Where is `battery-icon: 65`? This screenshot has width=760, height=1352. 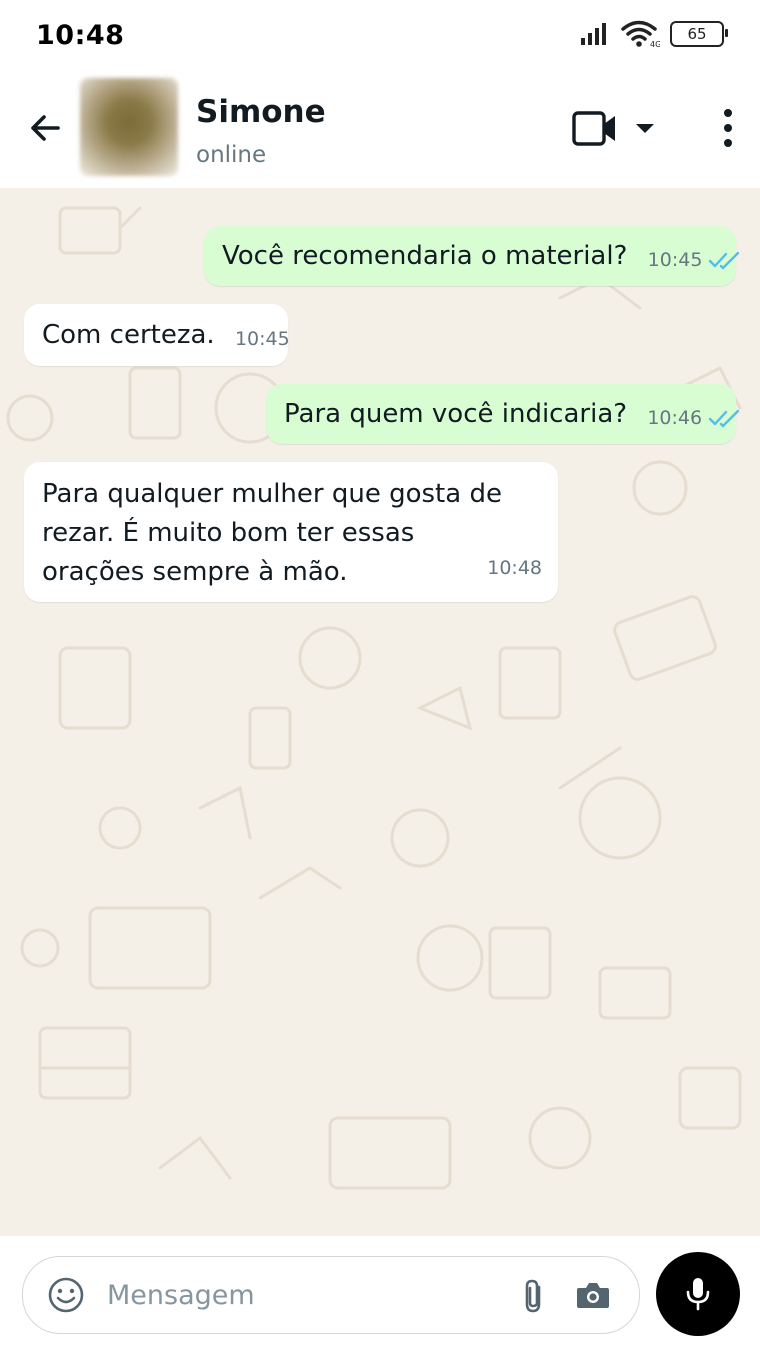
battery-icon: 65 is located at coordinates (699, 34).